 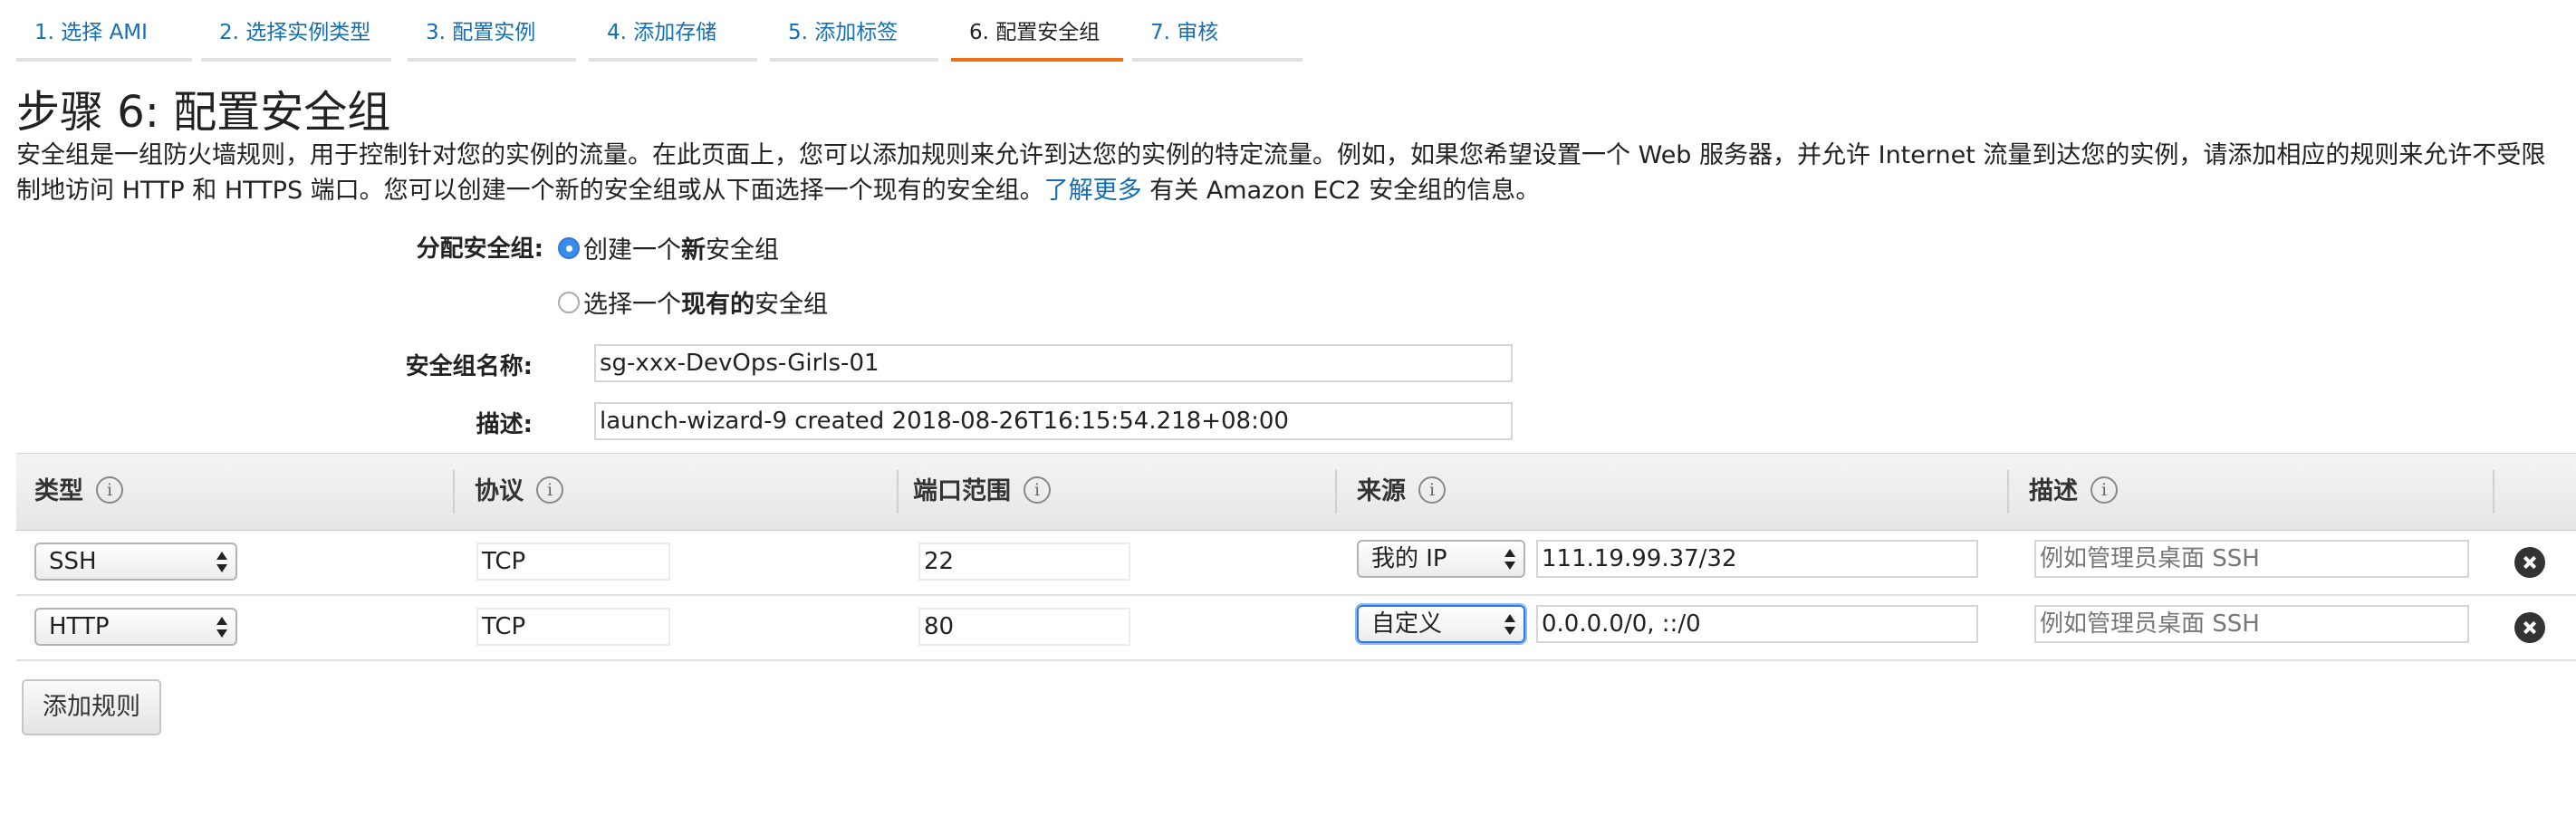 I want to click on table-row: HTTP TCP 80 自定义, so click(x=1296, y=627).